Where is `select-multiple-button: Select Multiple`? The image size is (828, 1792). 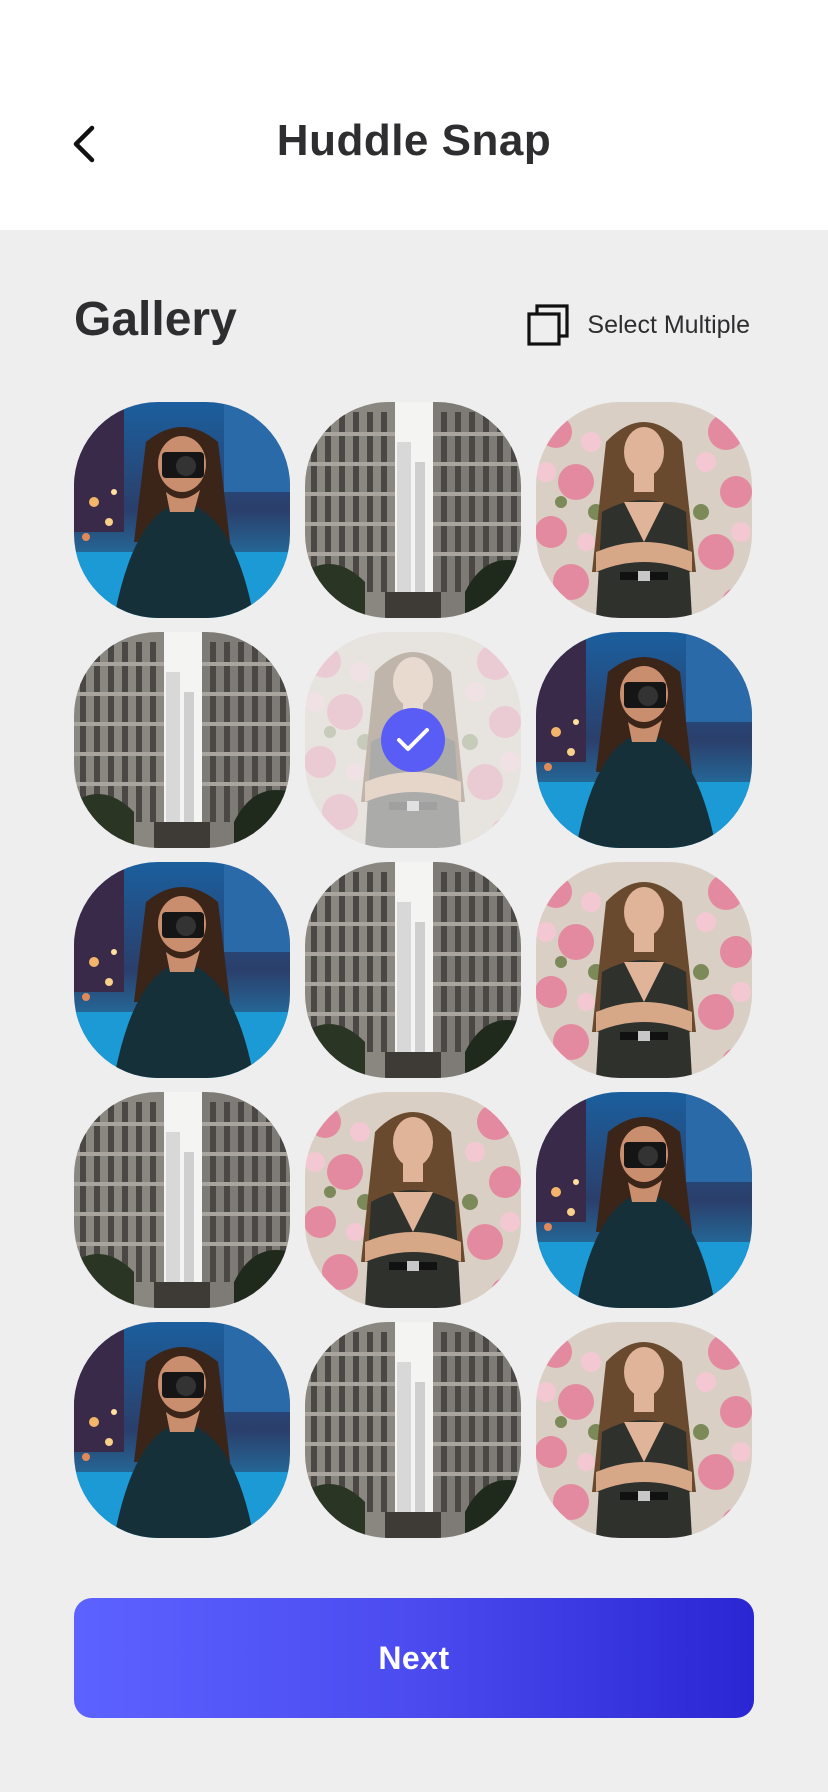
select-multiple-button: Select Multiple is located at coordinates (638, 325).